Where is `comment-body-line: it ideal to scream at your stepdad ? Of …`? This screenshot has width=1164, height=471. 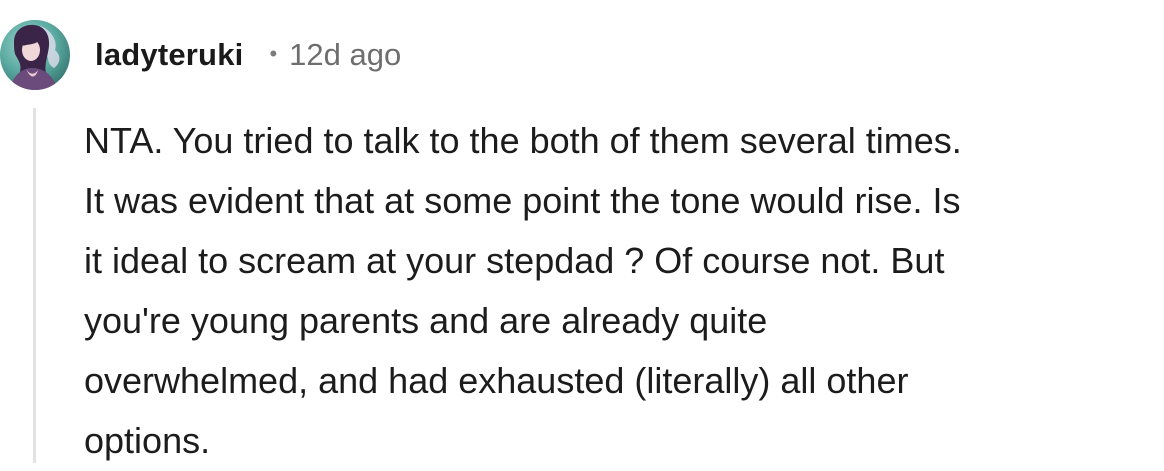
comment-body-line: it ideal to scream at your stepdad ? Of … is located at coordinates (514, 260).